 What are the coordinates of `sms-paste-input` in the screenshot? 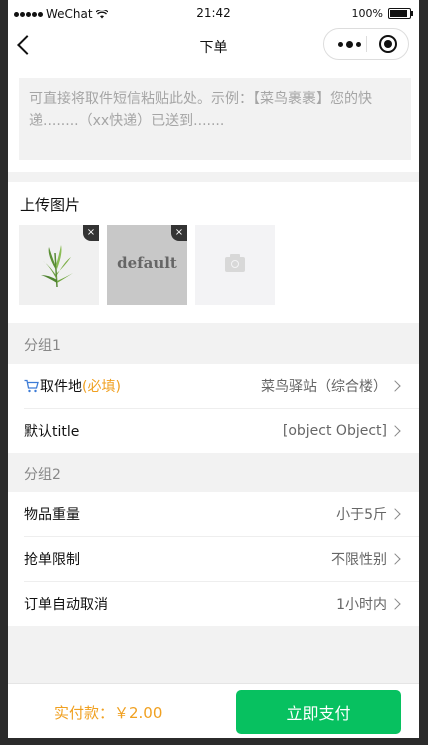 It's located at (215, 119).